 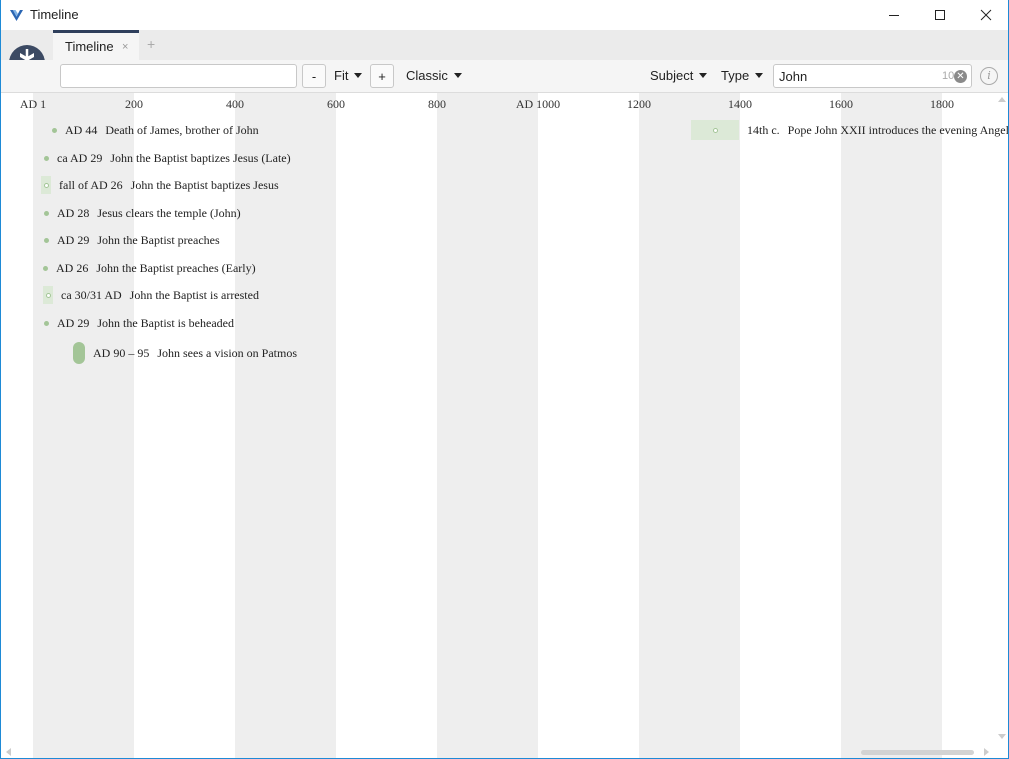 I want to click on type-dropdown: Type, so click(x=742, y=75).